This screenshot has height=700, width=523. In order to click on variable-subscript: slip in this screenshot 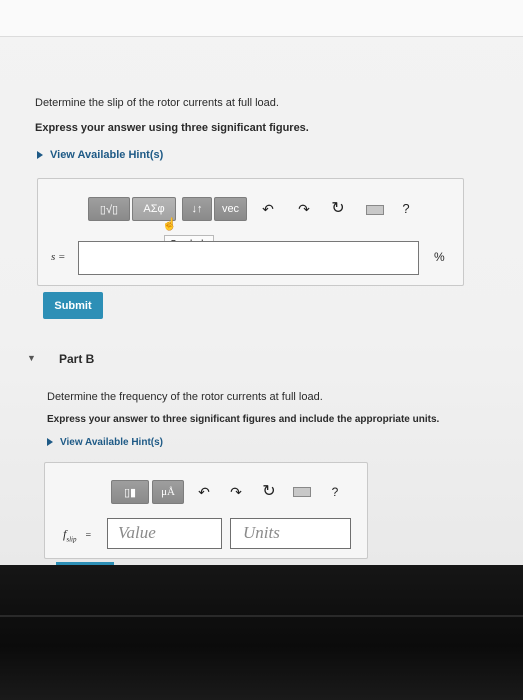, I will do `click(71, 539)`.